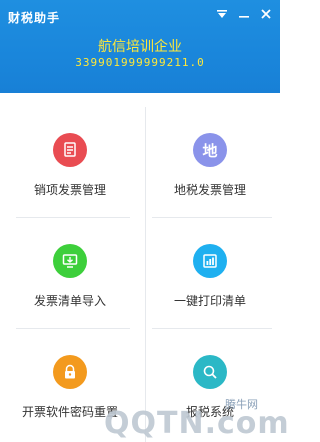 The image size is (320, 442). I want to click on local-tax-icon: 地, so click(210, 150).